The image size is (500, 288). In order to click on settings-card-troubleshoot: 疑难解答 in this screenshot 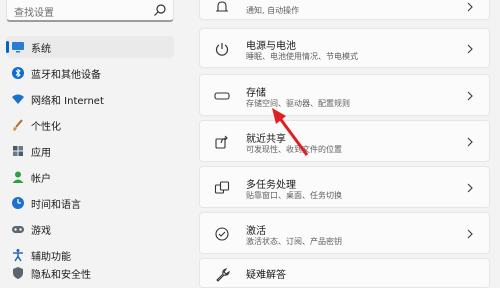, I will do `click(344, 273)`.